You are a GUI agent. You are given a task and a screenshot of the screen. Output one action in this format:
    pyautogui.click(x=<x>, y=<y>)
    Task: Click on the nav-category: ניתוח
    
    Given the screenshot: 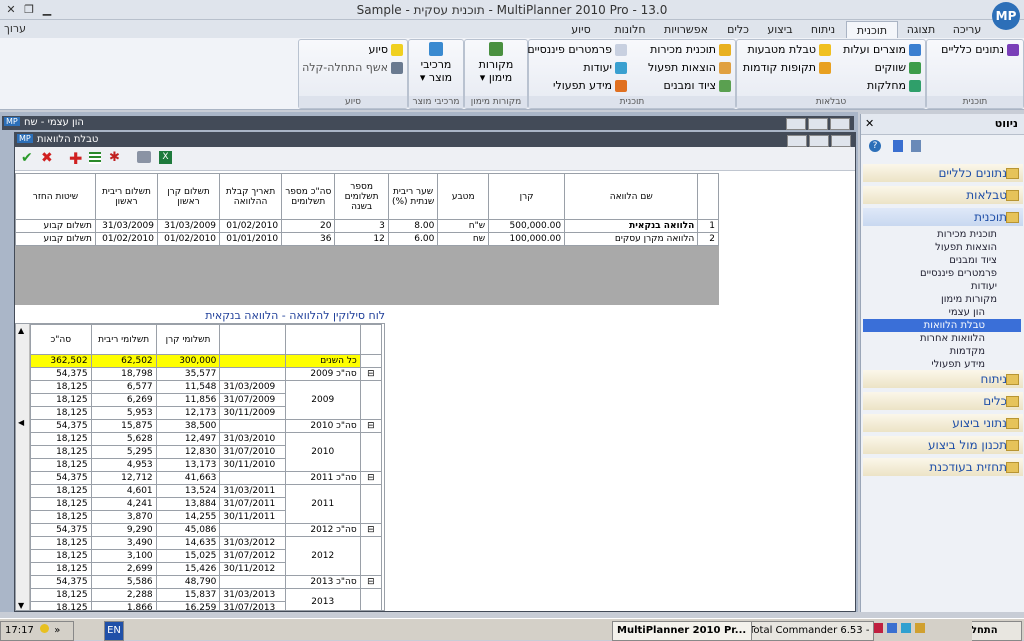 What is the action you would take?
    pyautogui.click(x=943, y=379)
    